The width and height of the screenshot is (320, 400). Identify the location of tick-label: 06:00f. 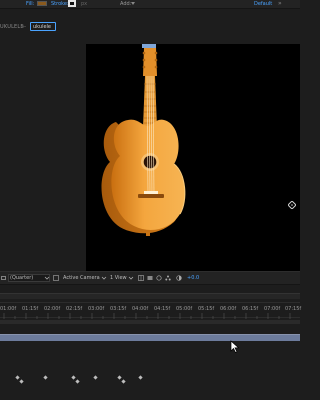
(228, 309).